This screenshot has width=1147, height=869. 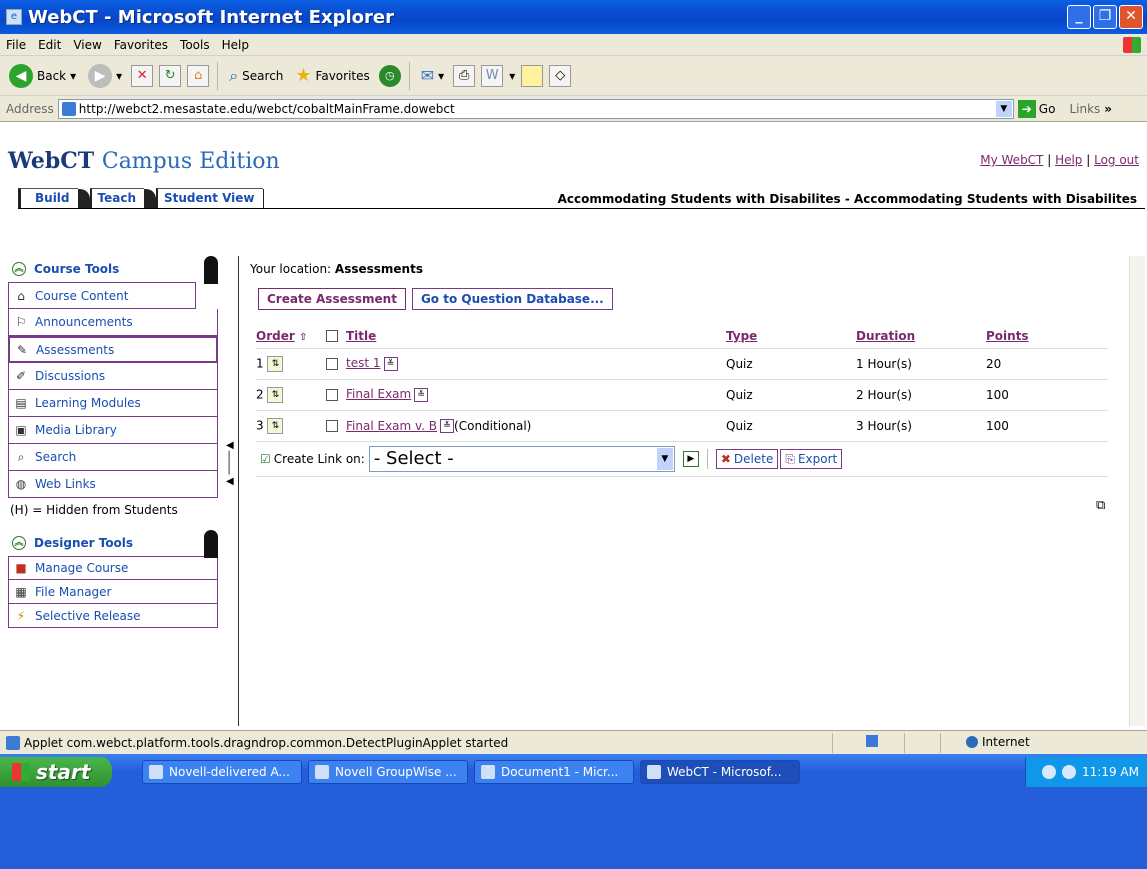 What do you see at coordinates (560, 75) in the screenshot?
I see `messenger-icon: ◇` at bounding box center [560, 75].